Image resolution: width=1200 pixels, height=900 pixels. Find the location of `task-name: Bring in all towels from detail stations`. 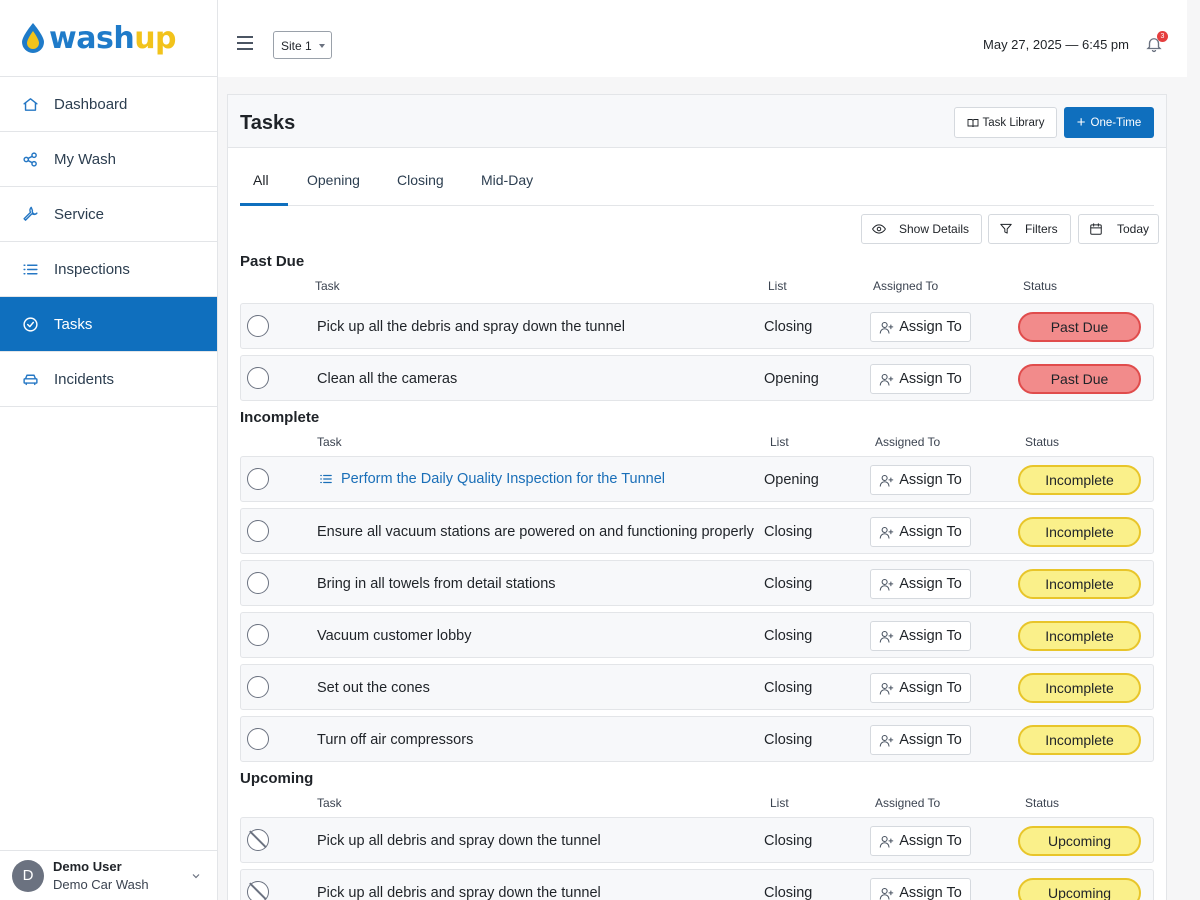

task-name: Bring in all towels from detail stations is located at coordinates (436, 584).